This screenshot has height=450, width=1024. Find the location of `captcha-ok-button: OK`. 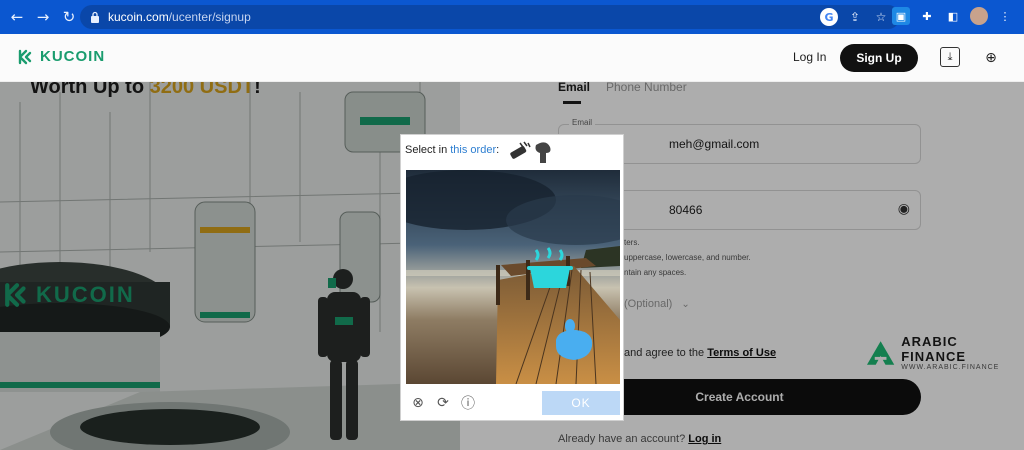

captcha-ok-button: OK is located at coordinates (581, 403).